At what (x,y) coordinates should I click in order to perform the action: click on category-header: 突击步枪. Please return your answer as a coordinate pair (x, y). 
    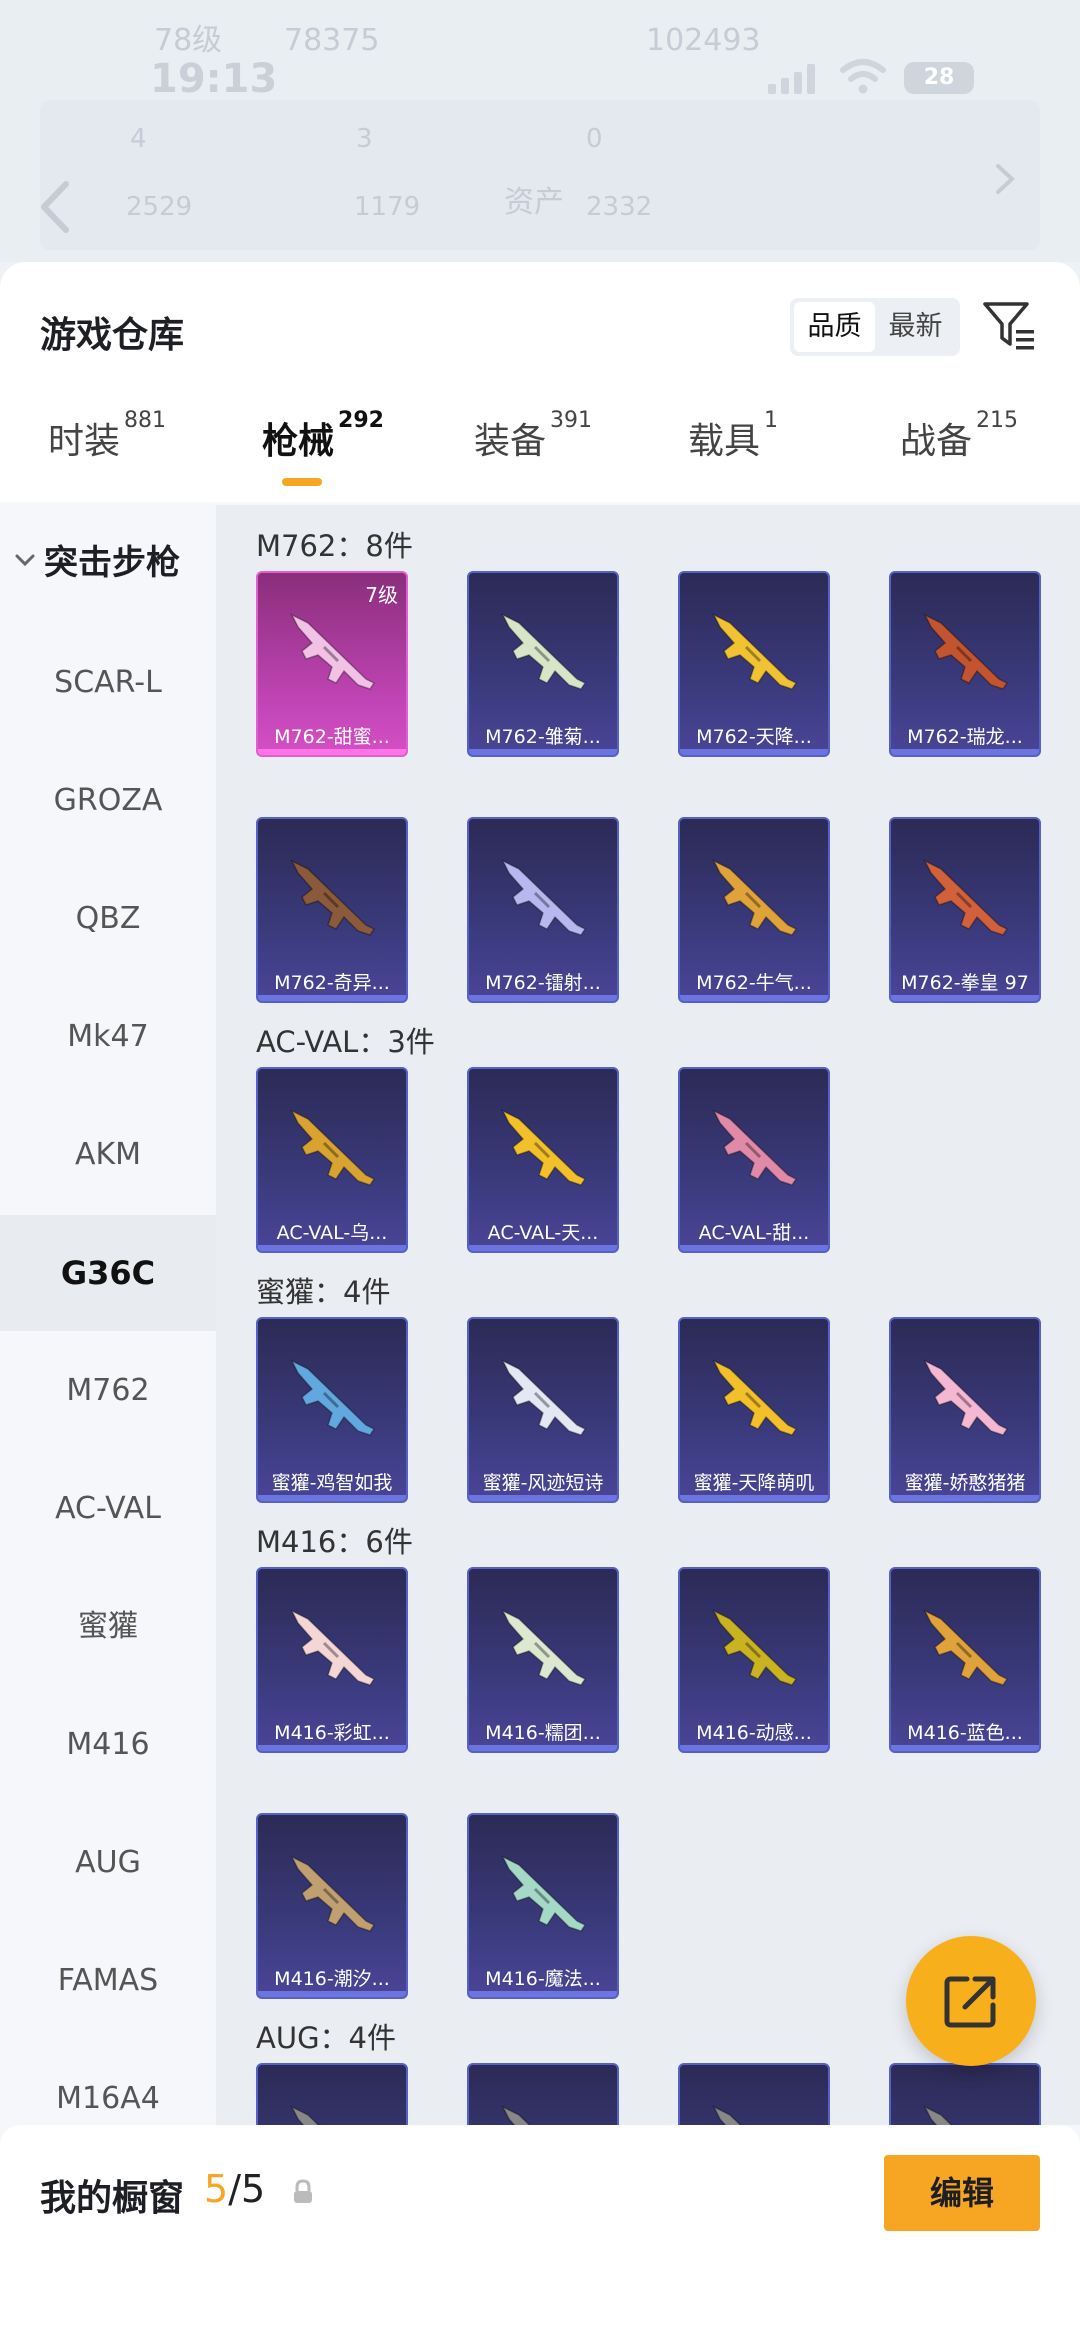
    Looking at the image, I should click on (97, 559).